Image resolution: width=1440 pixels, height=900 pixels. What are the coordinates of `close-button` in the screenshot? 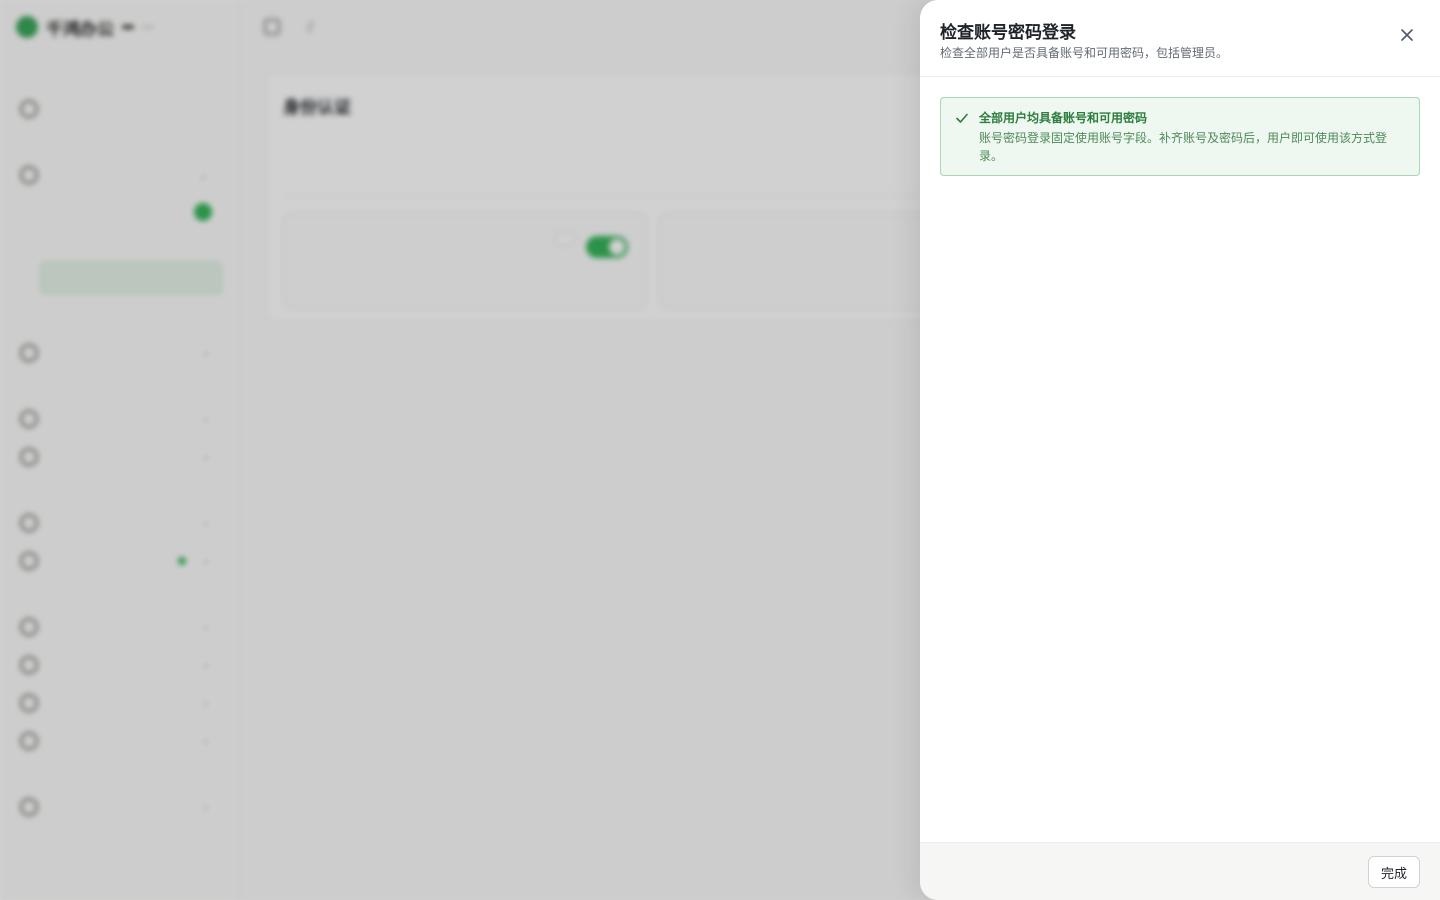 It's located at (1407, 35).